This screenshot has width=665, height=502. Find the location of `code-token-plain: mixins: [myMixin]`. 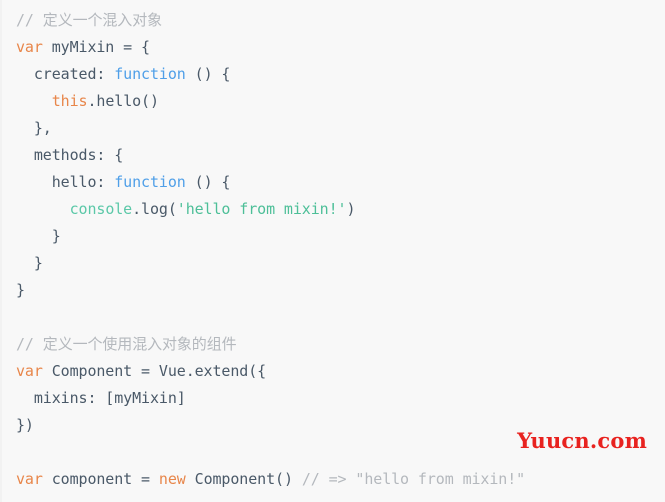

code-token-plain: mixins: [myMixin] is located at coordinates (101, 398).